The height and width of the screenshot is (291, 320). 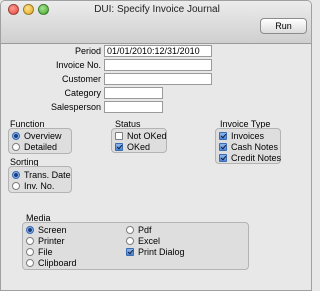 I want to click on status-not-oked-option: Not OKed, so click(x=141, y=135).